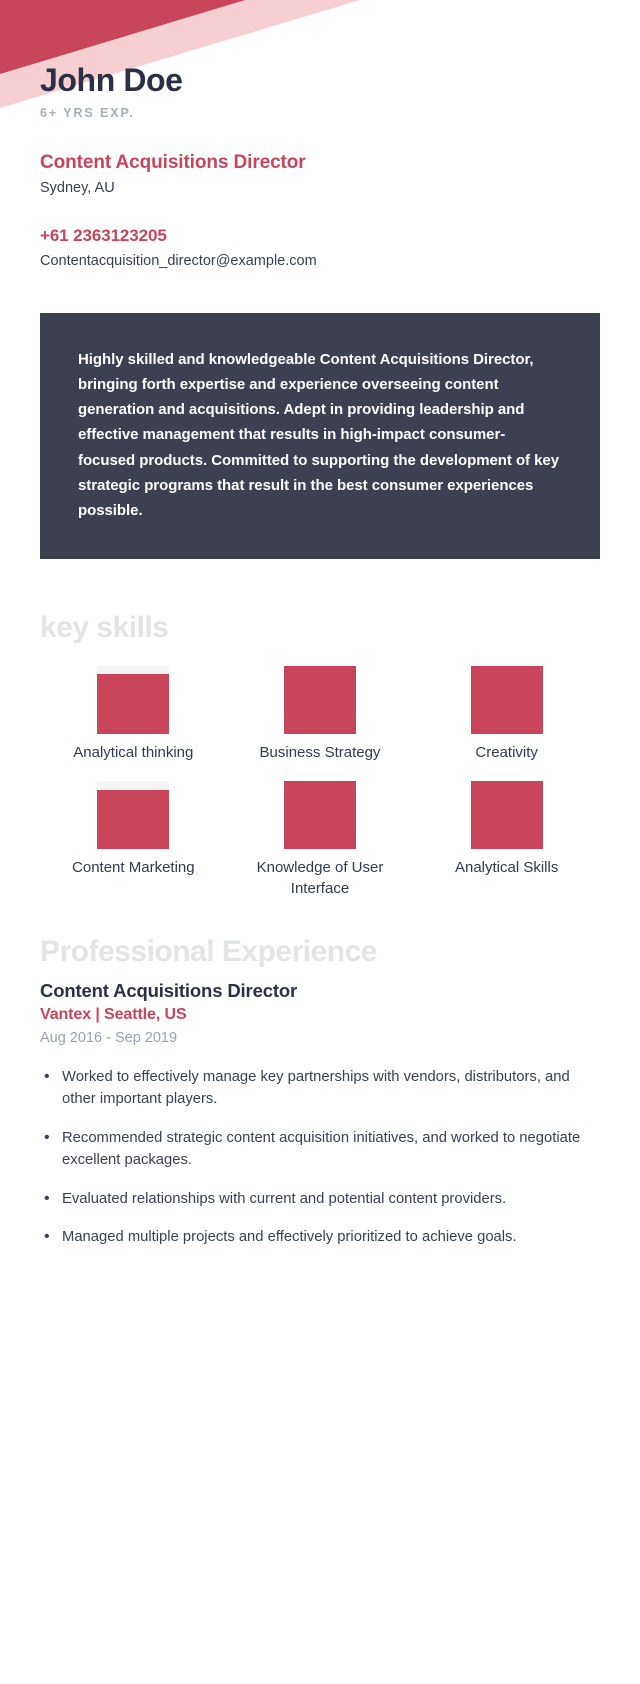 The image size is (640, 1684). Describe the element at coordinates (169, 990) in the screenshot. I see `job-title: Content Acquisitions Director` at that location.